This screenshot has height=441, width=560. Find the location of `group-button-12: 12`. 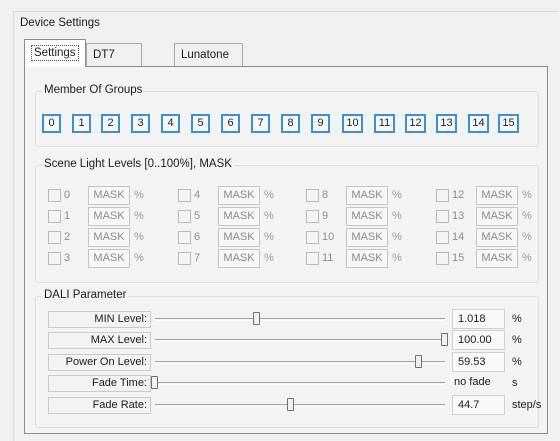

group-button-12: 12 is located at coordinates (415, 123).